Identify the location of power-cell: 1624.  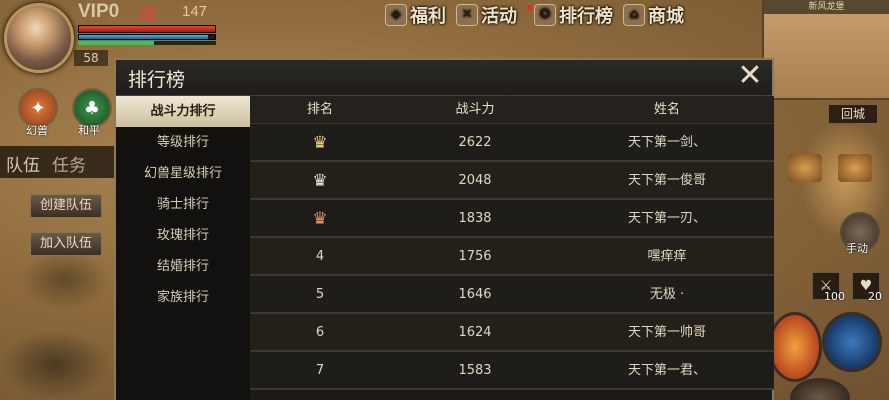
(475, 332).